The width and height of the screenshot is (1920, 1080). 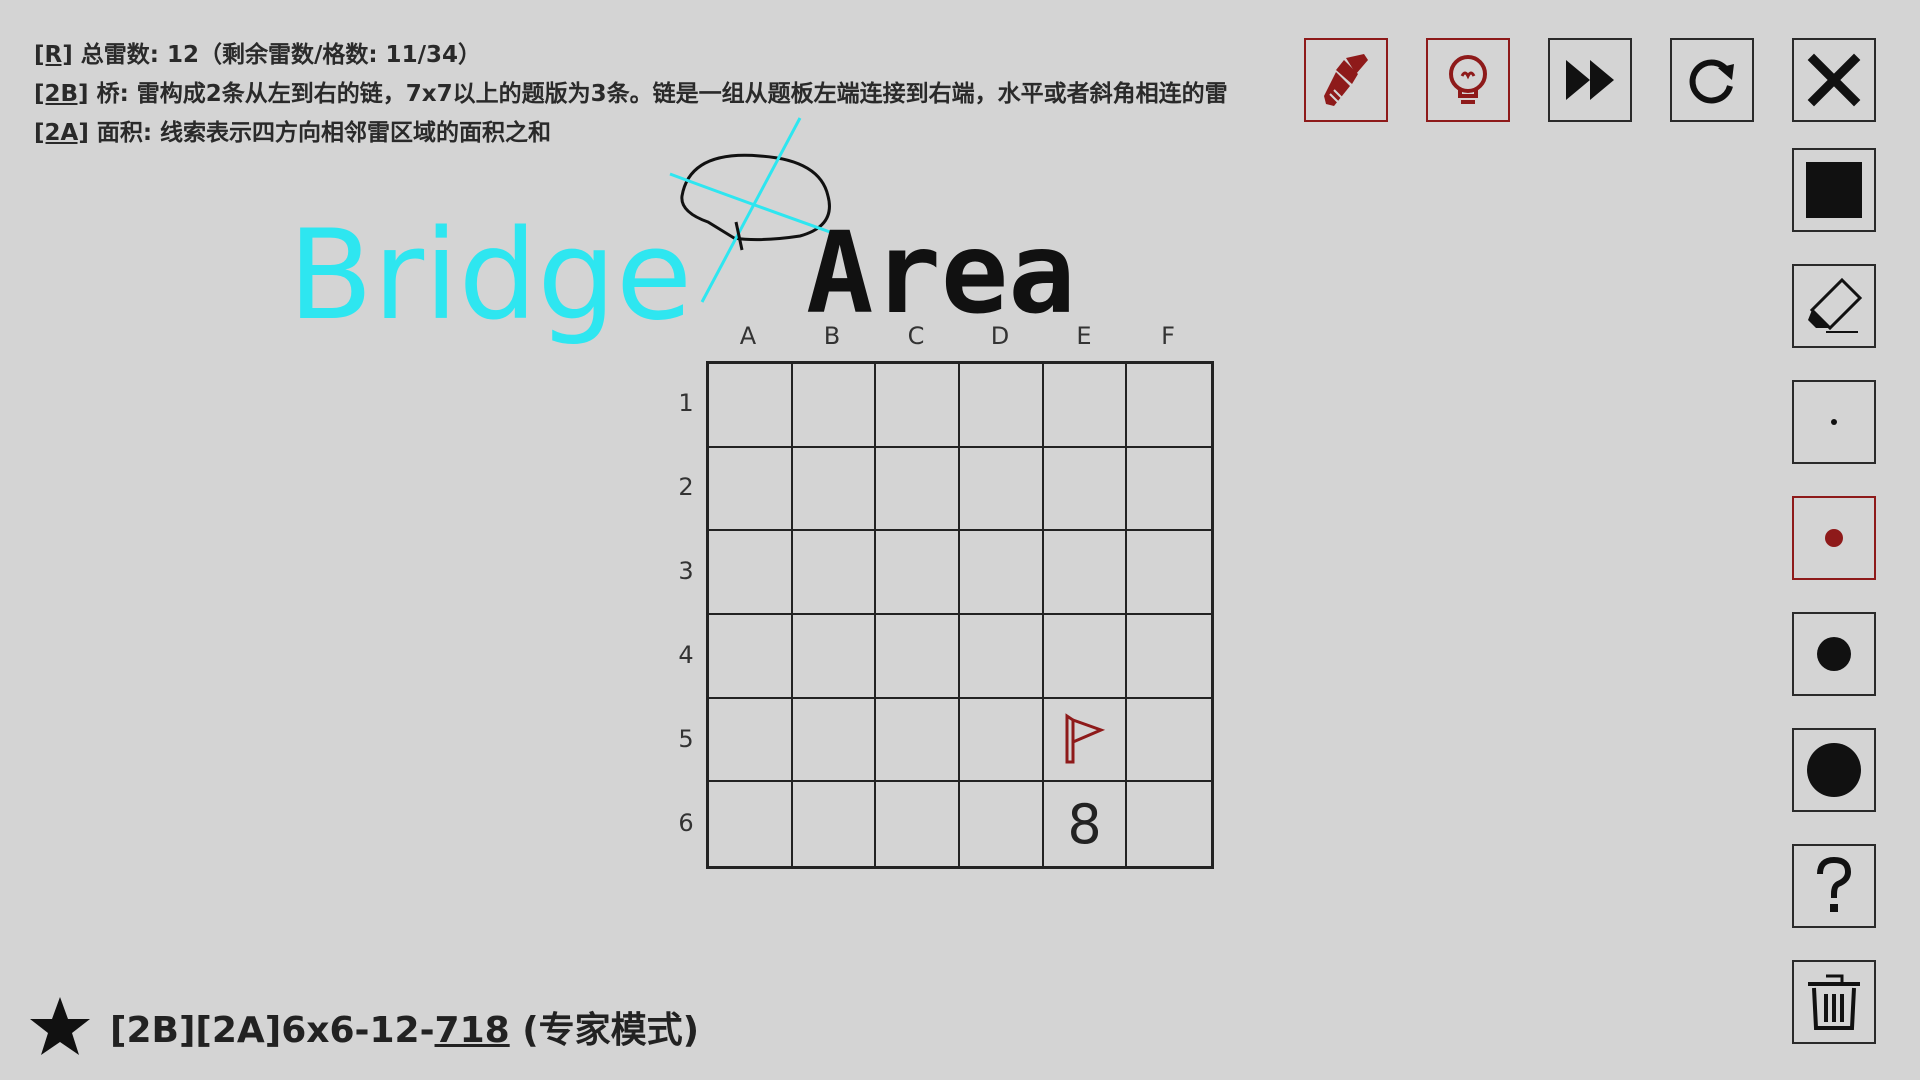 What do you see at coordinates (918, 824) in the screenshot?
I see `cell-c6` at bounding box center [918, 824].